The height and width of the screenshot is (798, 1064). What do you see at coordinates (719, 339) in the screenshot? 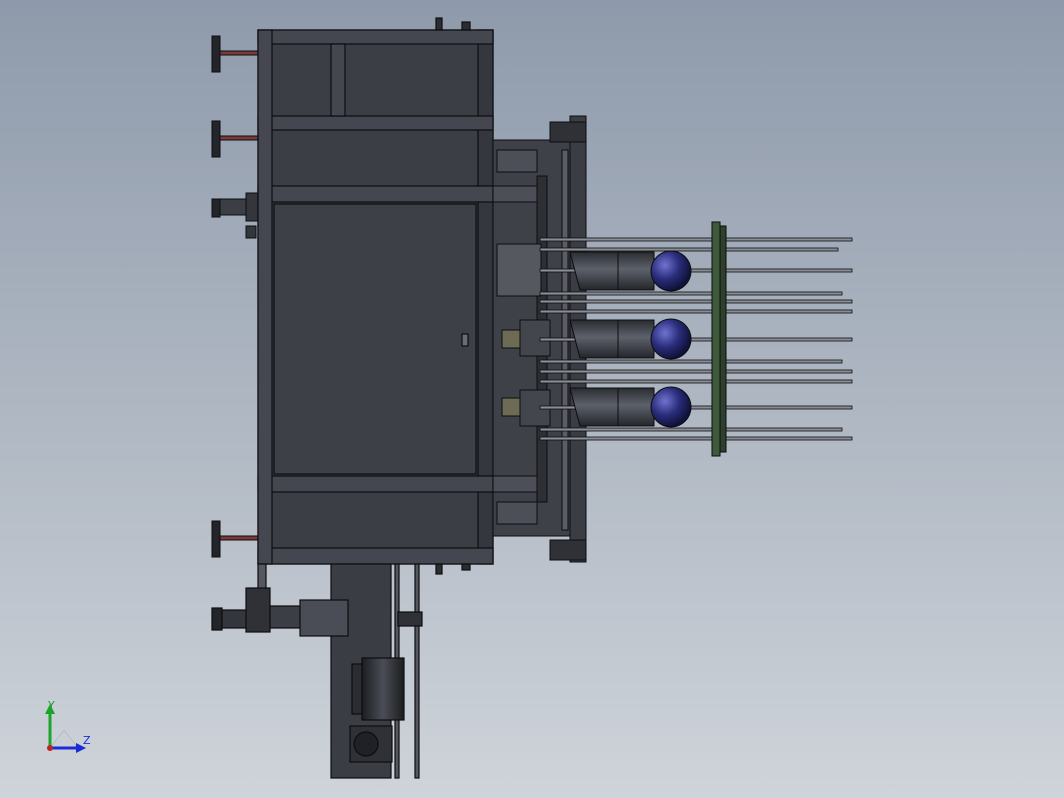
I see `end-plate` at bounding box center [719, 339].